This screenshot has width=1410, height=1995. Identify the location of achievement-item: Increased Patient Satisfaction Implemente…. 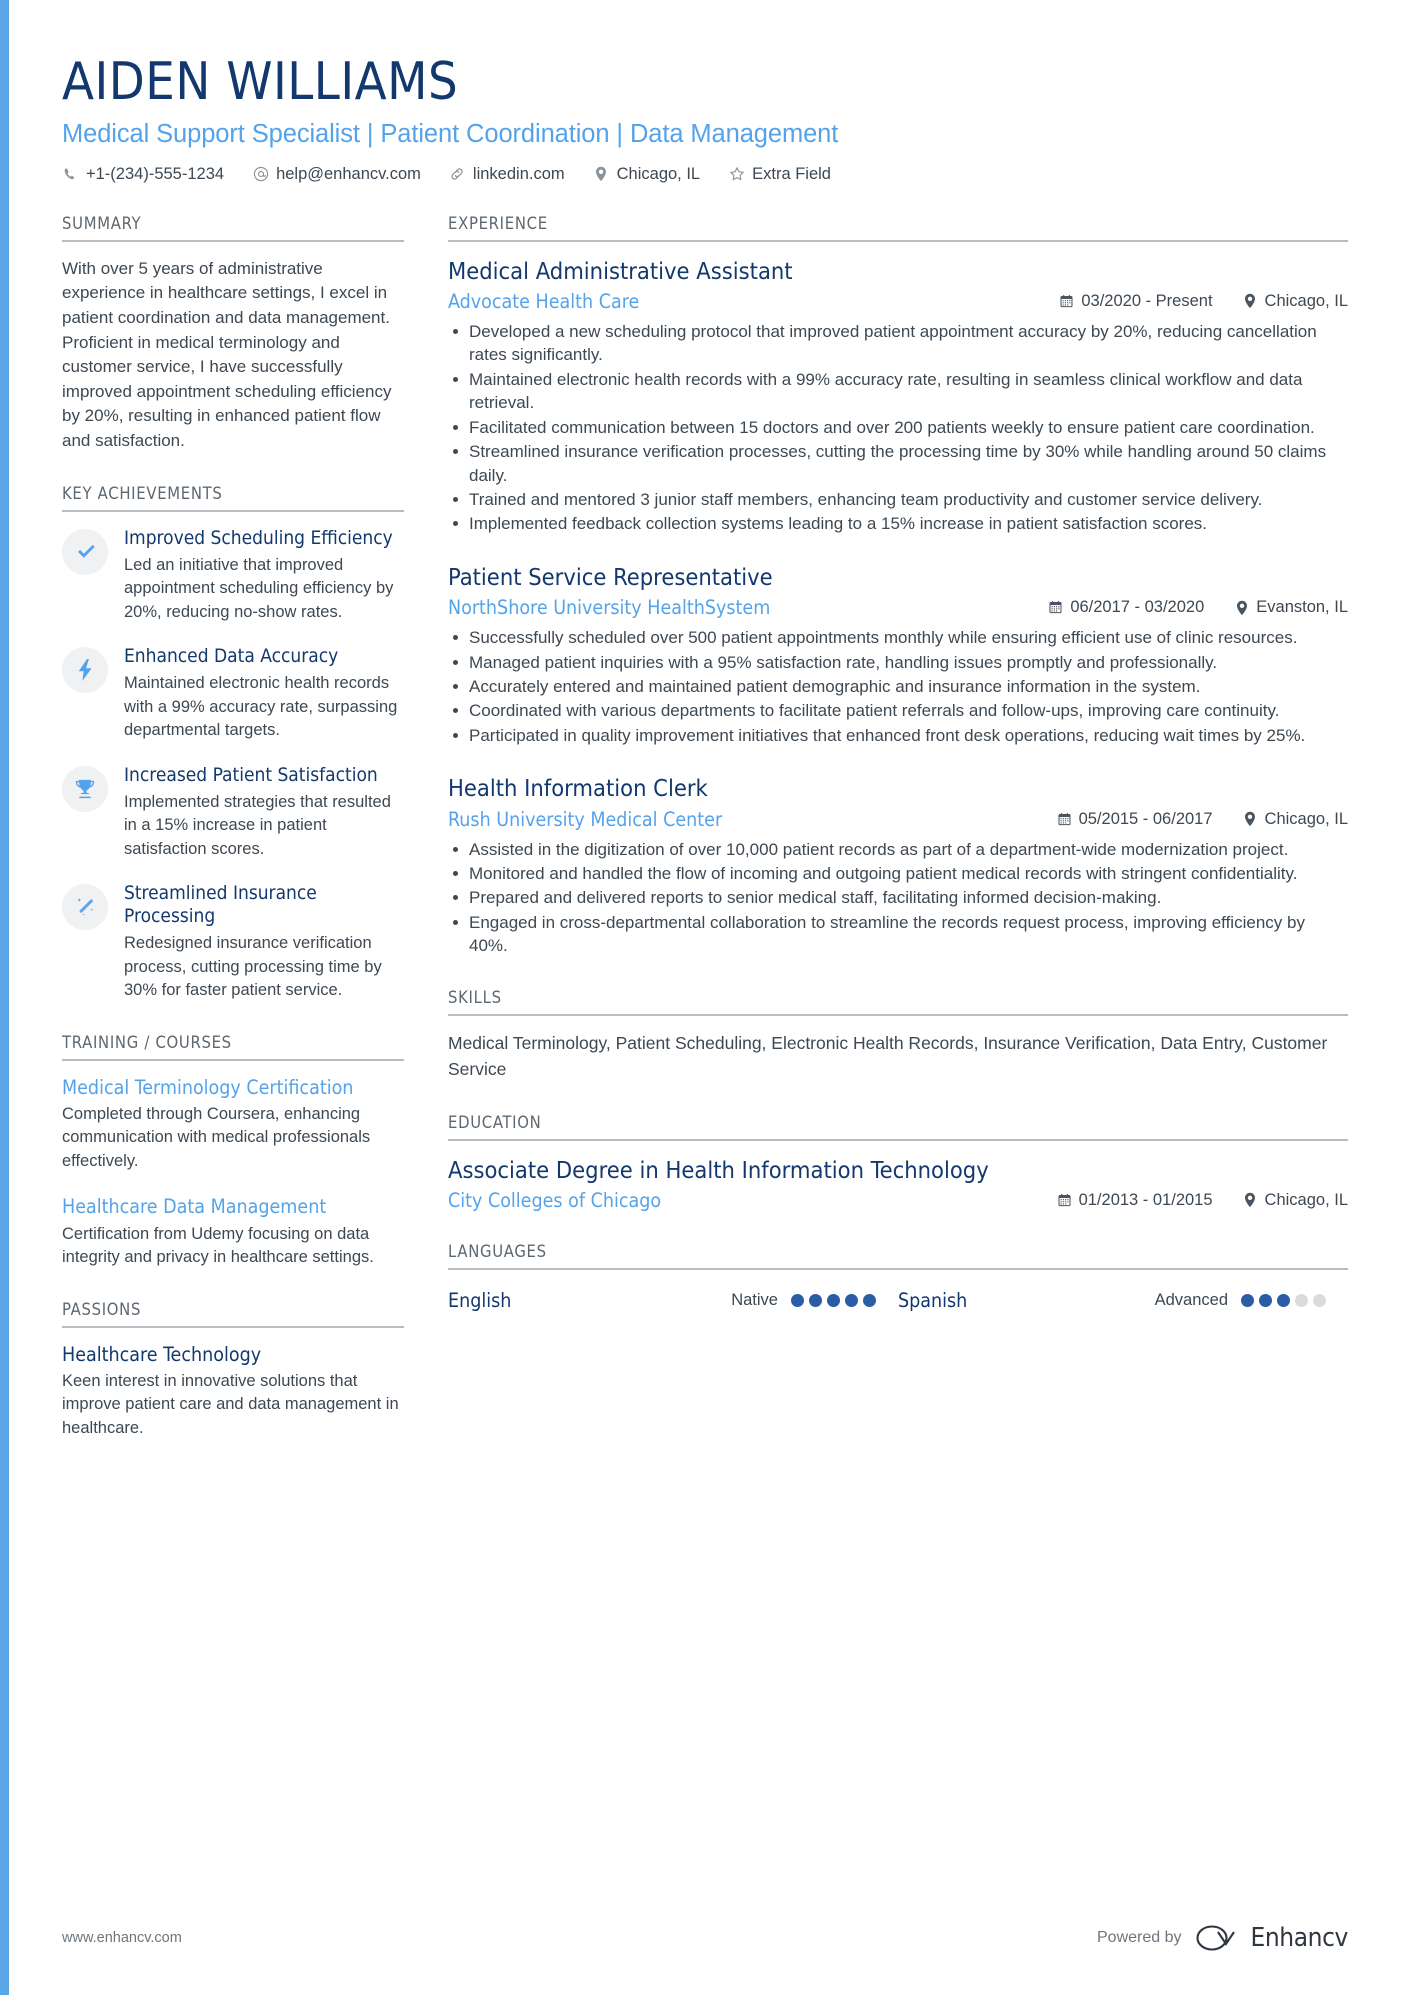
(233, 812).